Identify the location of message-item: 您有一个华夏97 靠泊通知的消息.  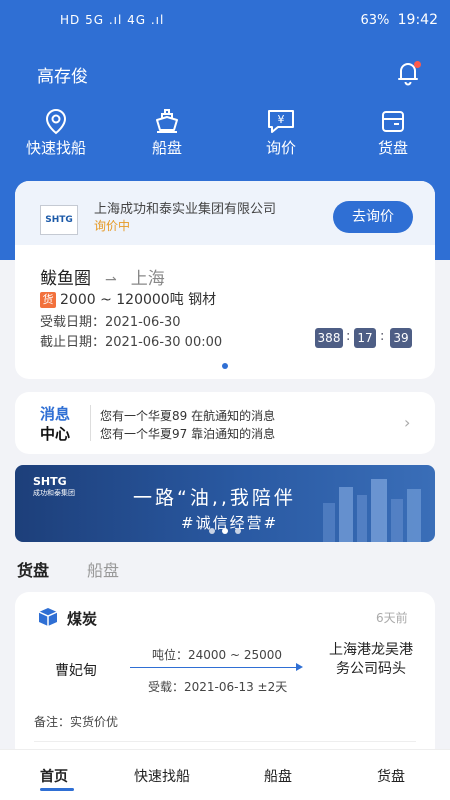
(187, 433).